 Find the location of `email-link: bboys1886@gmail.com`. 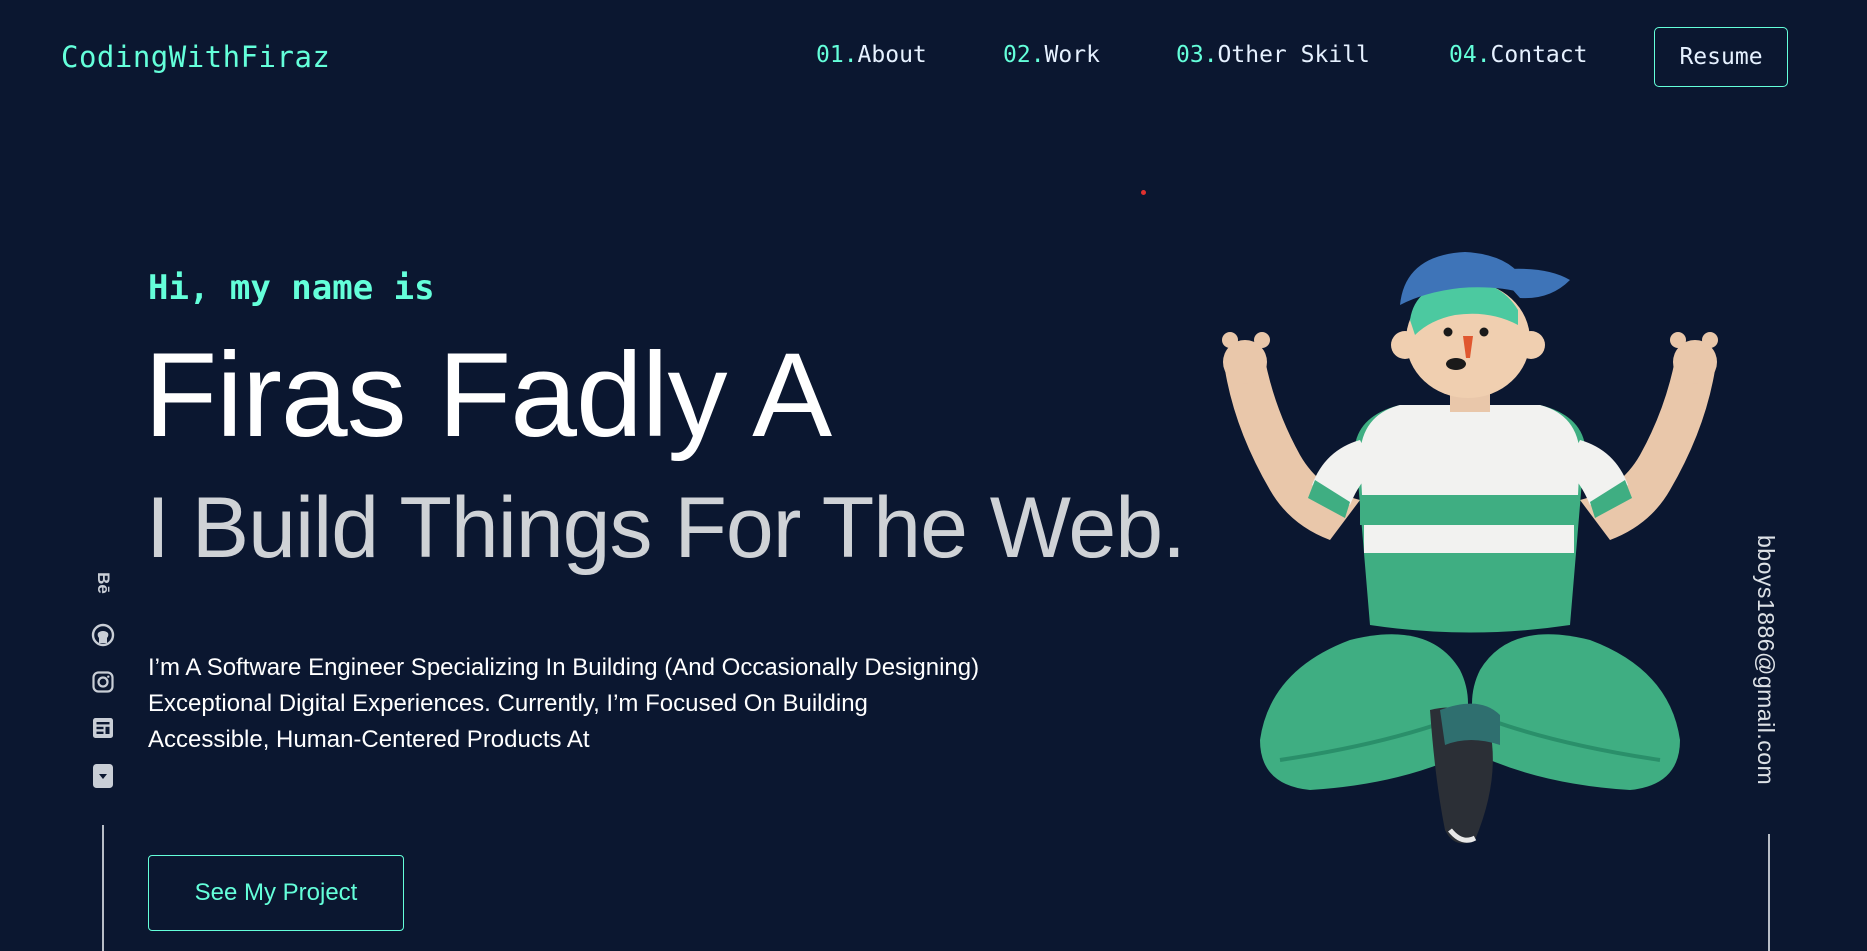

email-link: bboys1886@gmail.com is located at coordinates (1772, 667).